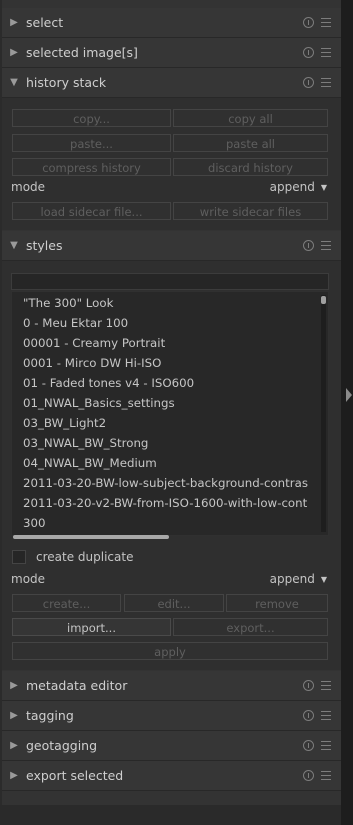 The width and height of the screenshot is (353, 825). Describe the element at coordinates (92, 363) in the screenshot. I see `list-item: 0001 - Mirco DW Hi-ISO` at that location.